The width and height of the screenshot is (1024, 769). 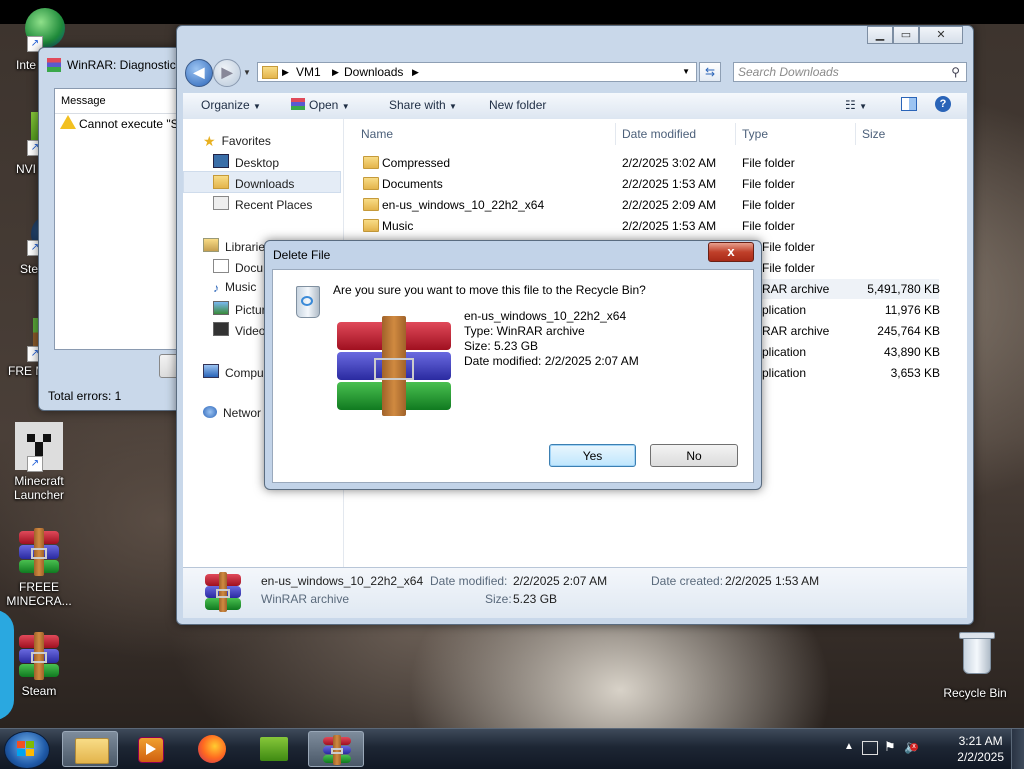 What do you see at coordinates (731, 252) in the screenshot?
I see `dialog-close-button: x` at bounding box center [731, 252].